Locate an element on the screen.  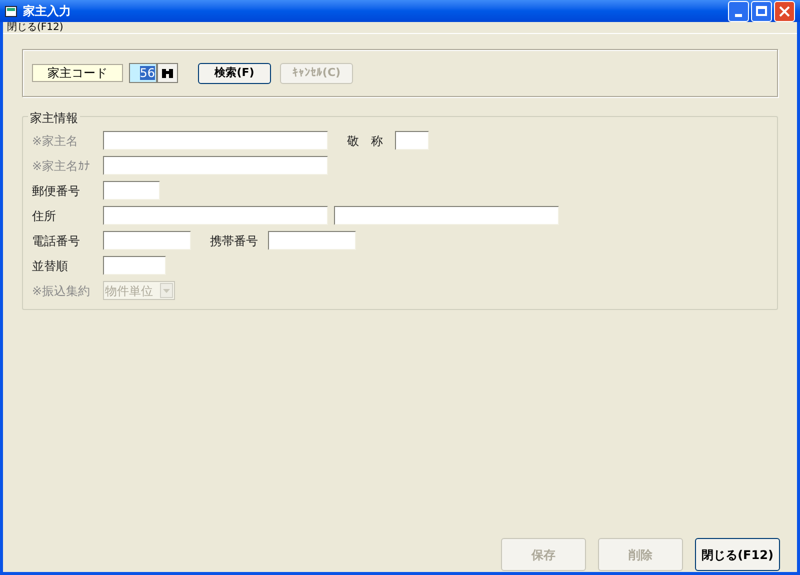
group-title: 家主情報 is located at coordinates (54, 118).